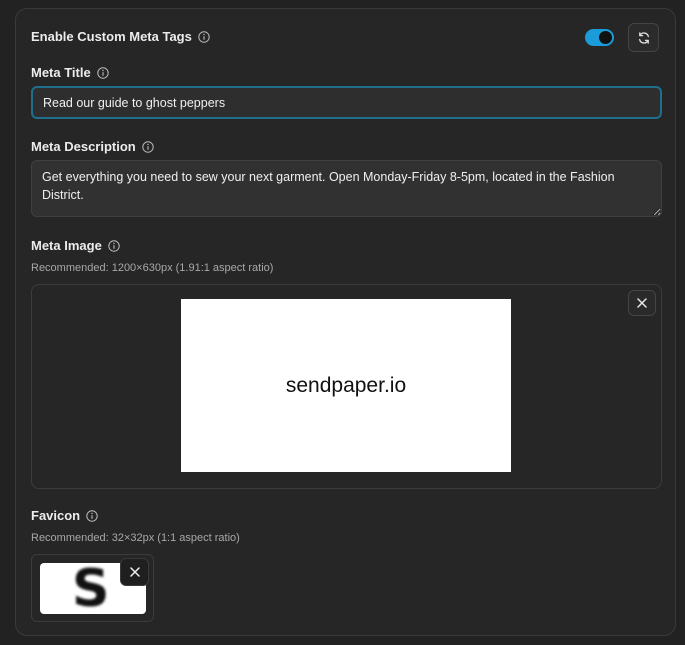 Image resolution: width=685 pixels, height=645 pixels. Describe the element at coordinates (605, 37) in the screenshot. I see `toggle-knob` at that location.